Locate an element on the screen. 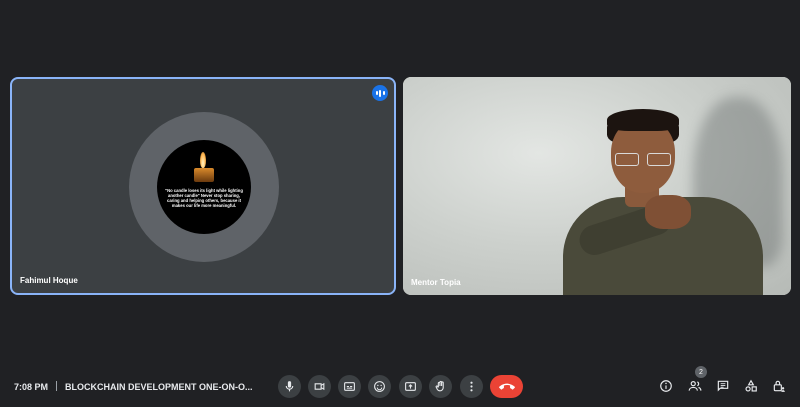 The width and height of the screenshot is (800, 407). people-button is located at coordinates (695, 386).